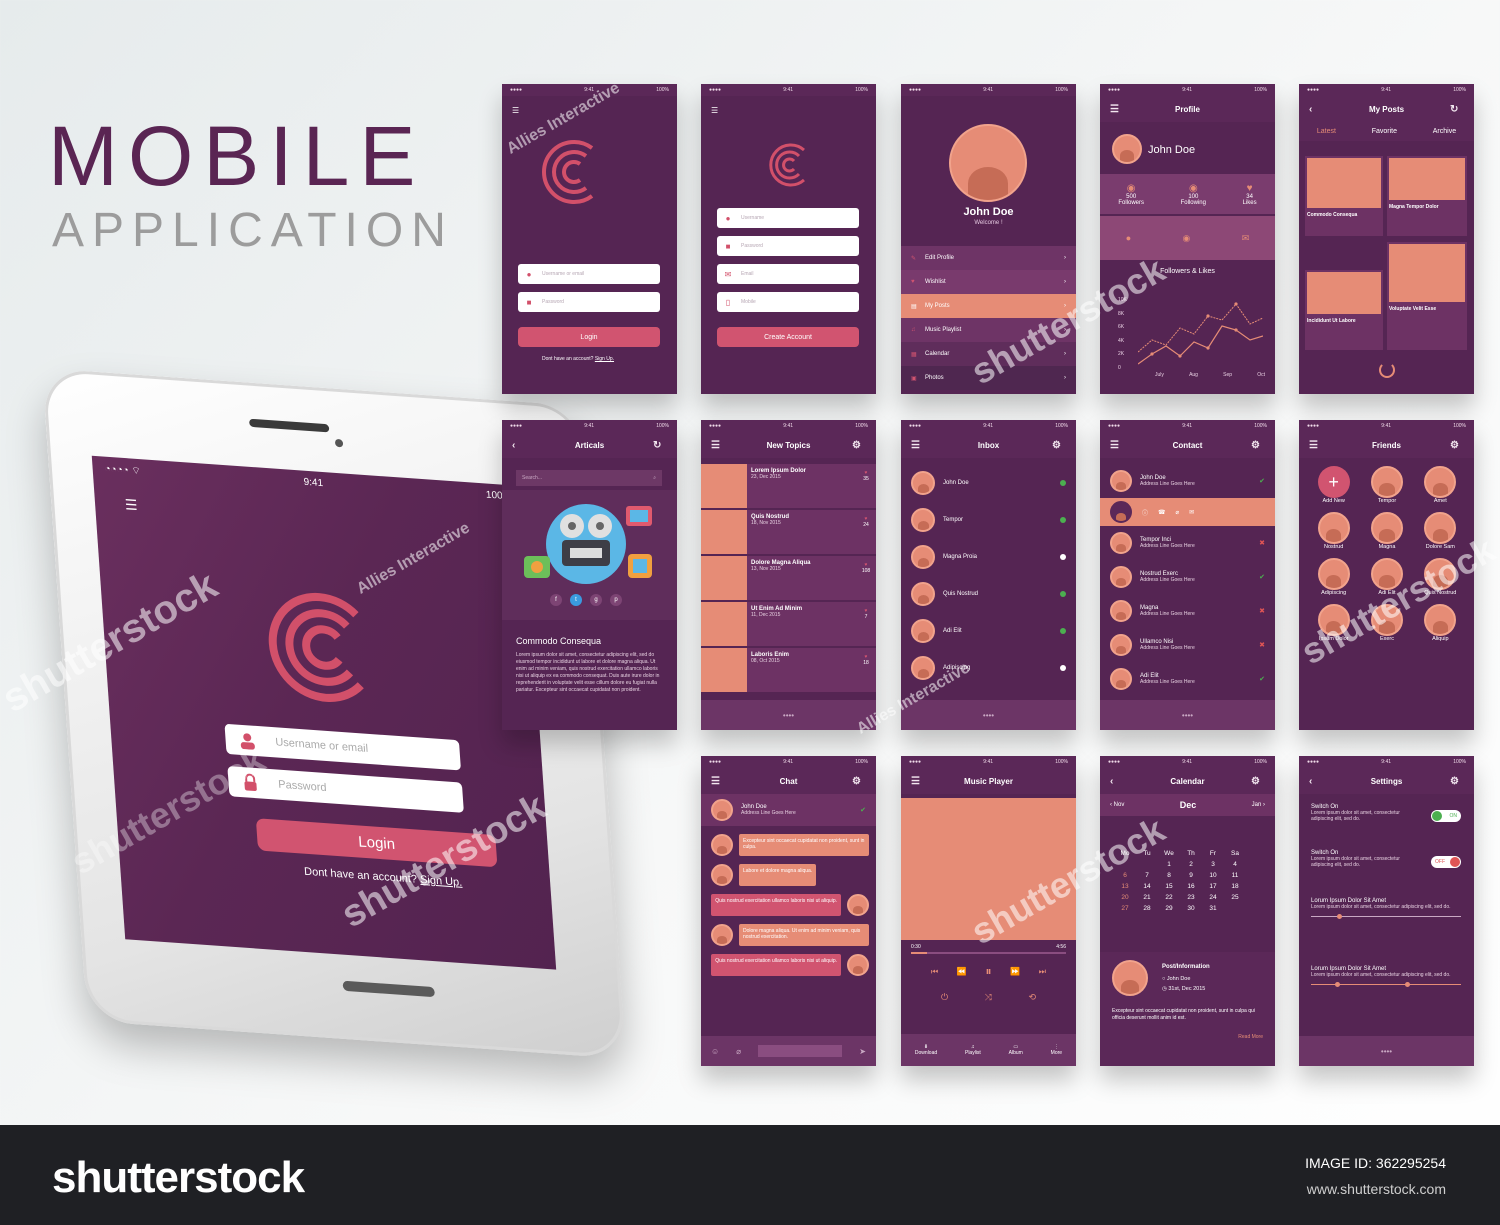 This screenshot has width=1500, height=1225. Describe the element at coordinates (788, 624) in the screenshot. I see `topic-item: Ut Enim Ad Minim 11, Dec 2015 ♥ 7` at that location.